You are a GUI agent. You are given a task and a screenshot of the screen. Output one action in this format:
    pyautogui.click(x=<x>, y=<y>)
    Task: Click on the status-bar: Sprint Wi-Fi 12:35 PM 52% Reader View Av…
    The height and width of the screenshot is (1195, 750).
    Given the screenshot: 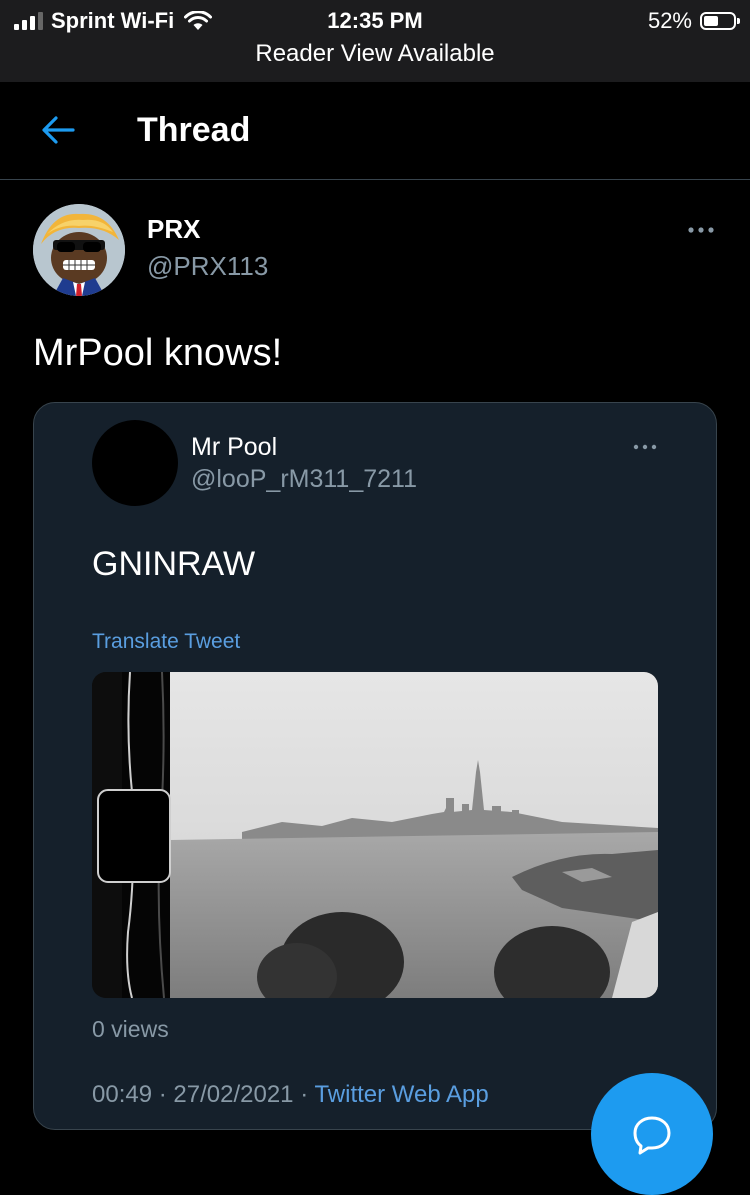 What is the action you would take?
    pyautogui.click(x=375, y=41)
    